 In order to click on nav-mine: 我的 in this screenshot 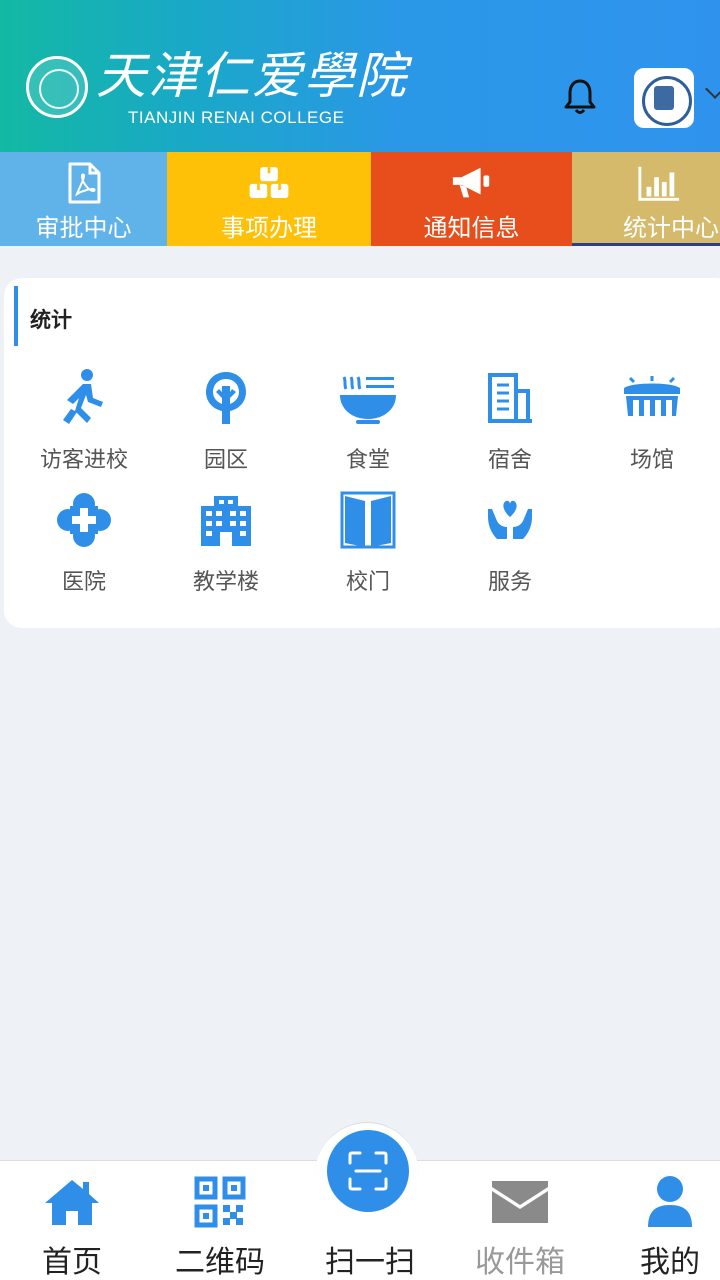, I will do `click(659, 1220)`.